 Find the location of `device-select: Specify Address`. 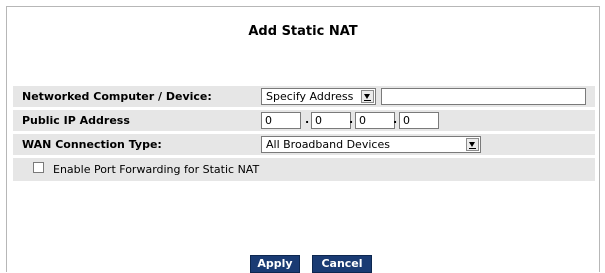

device-select: Specify Address is located at coordinates (318, 96).